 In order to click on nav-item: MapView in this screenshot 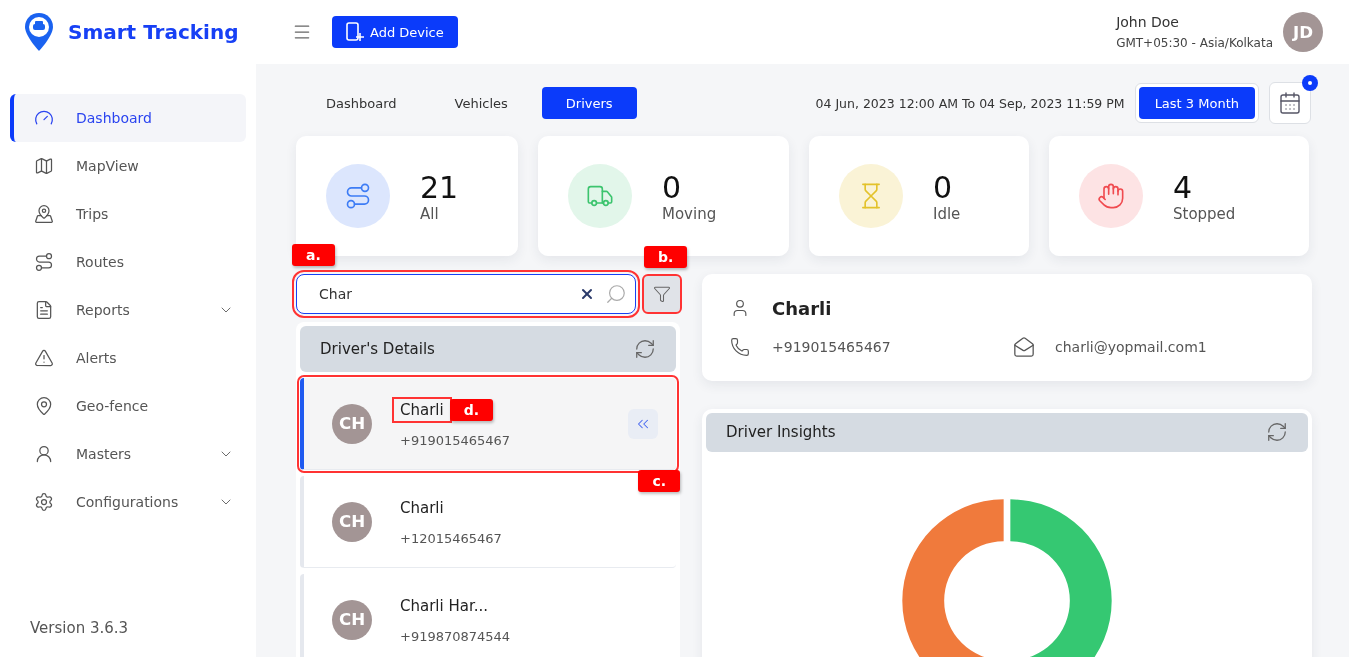, I will do `click(128, 166)`.